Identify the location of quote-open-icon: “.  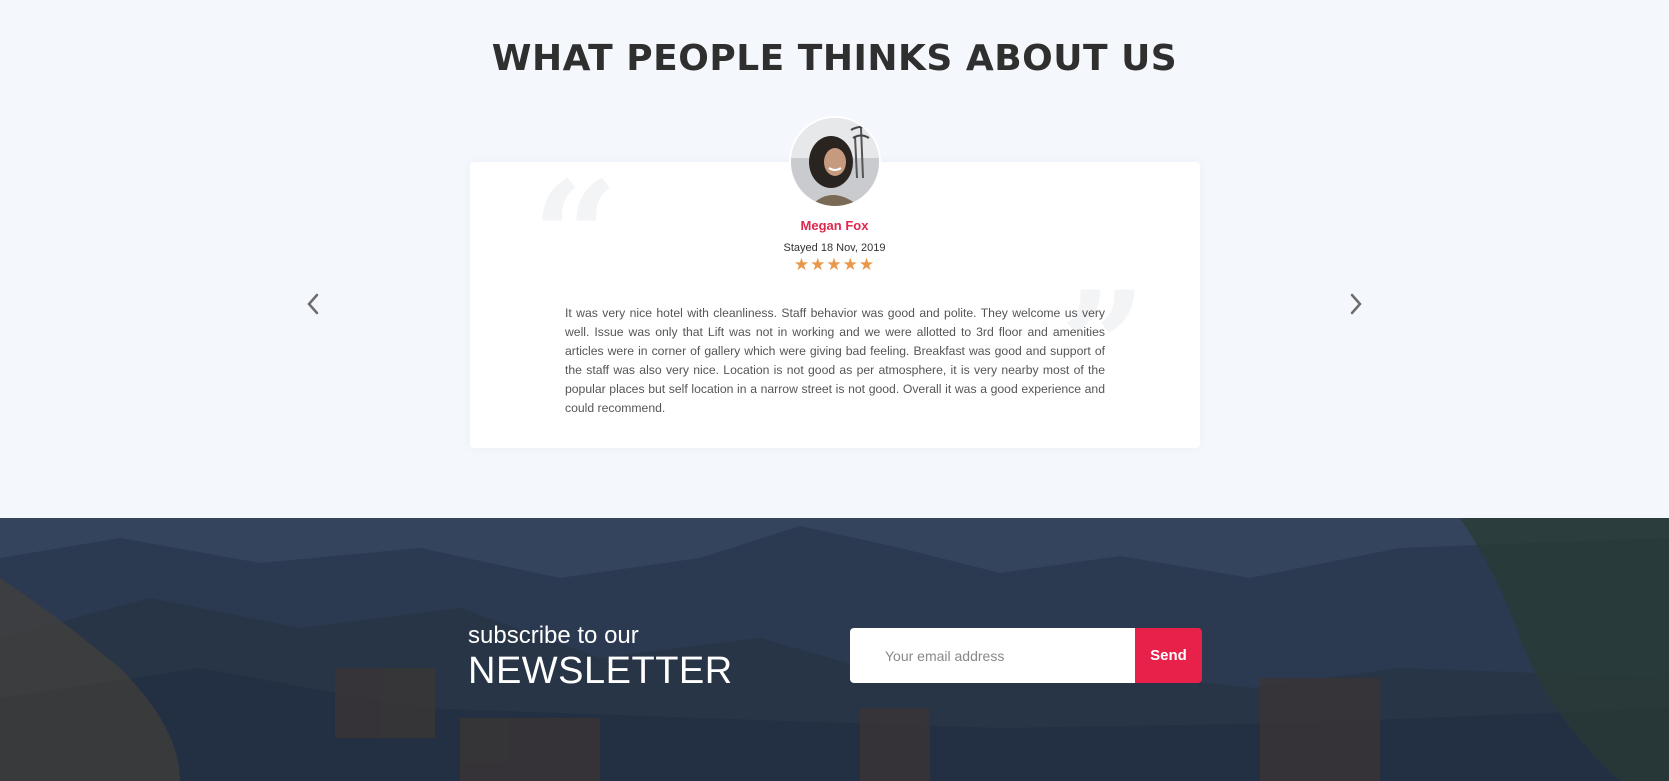
(575, 237).